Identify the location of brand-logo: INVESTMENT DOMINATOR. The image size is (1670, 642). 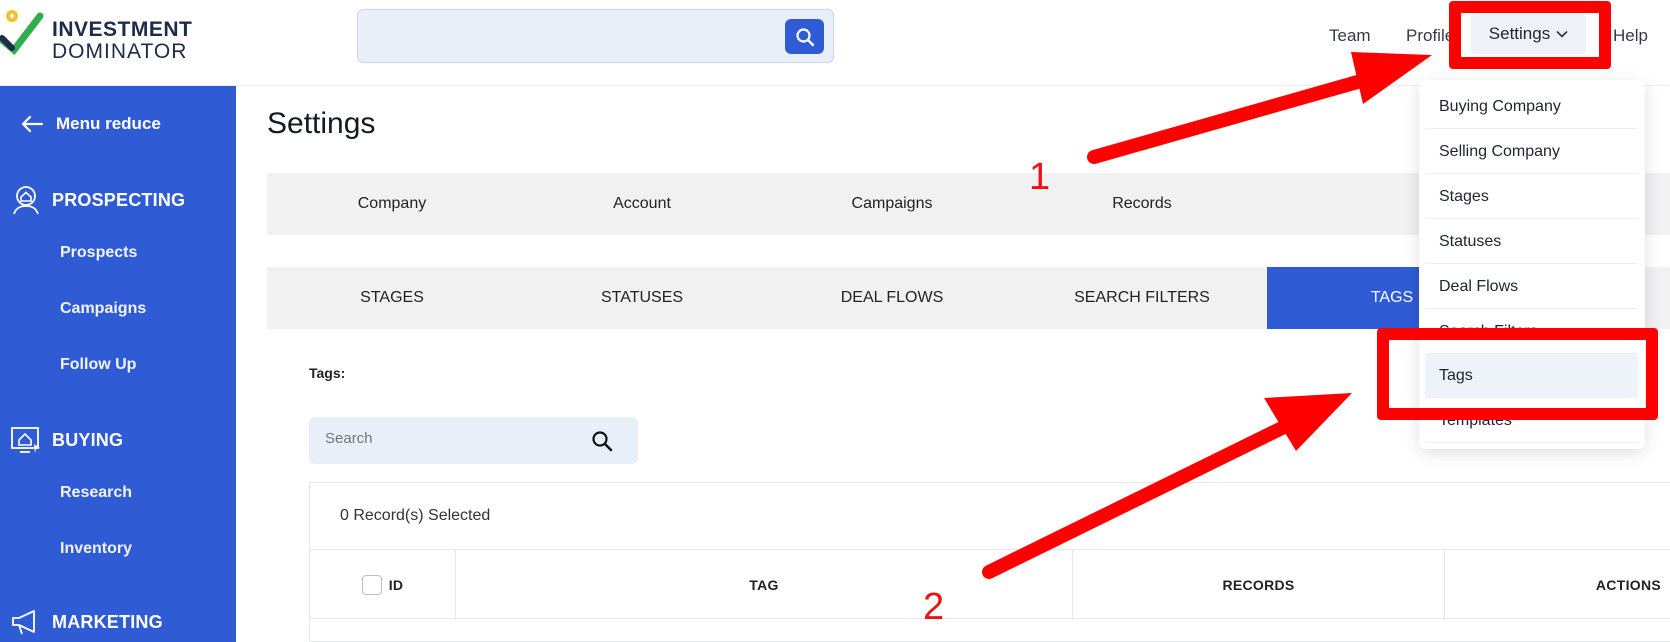
(100, 35).